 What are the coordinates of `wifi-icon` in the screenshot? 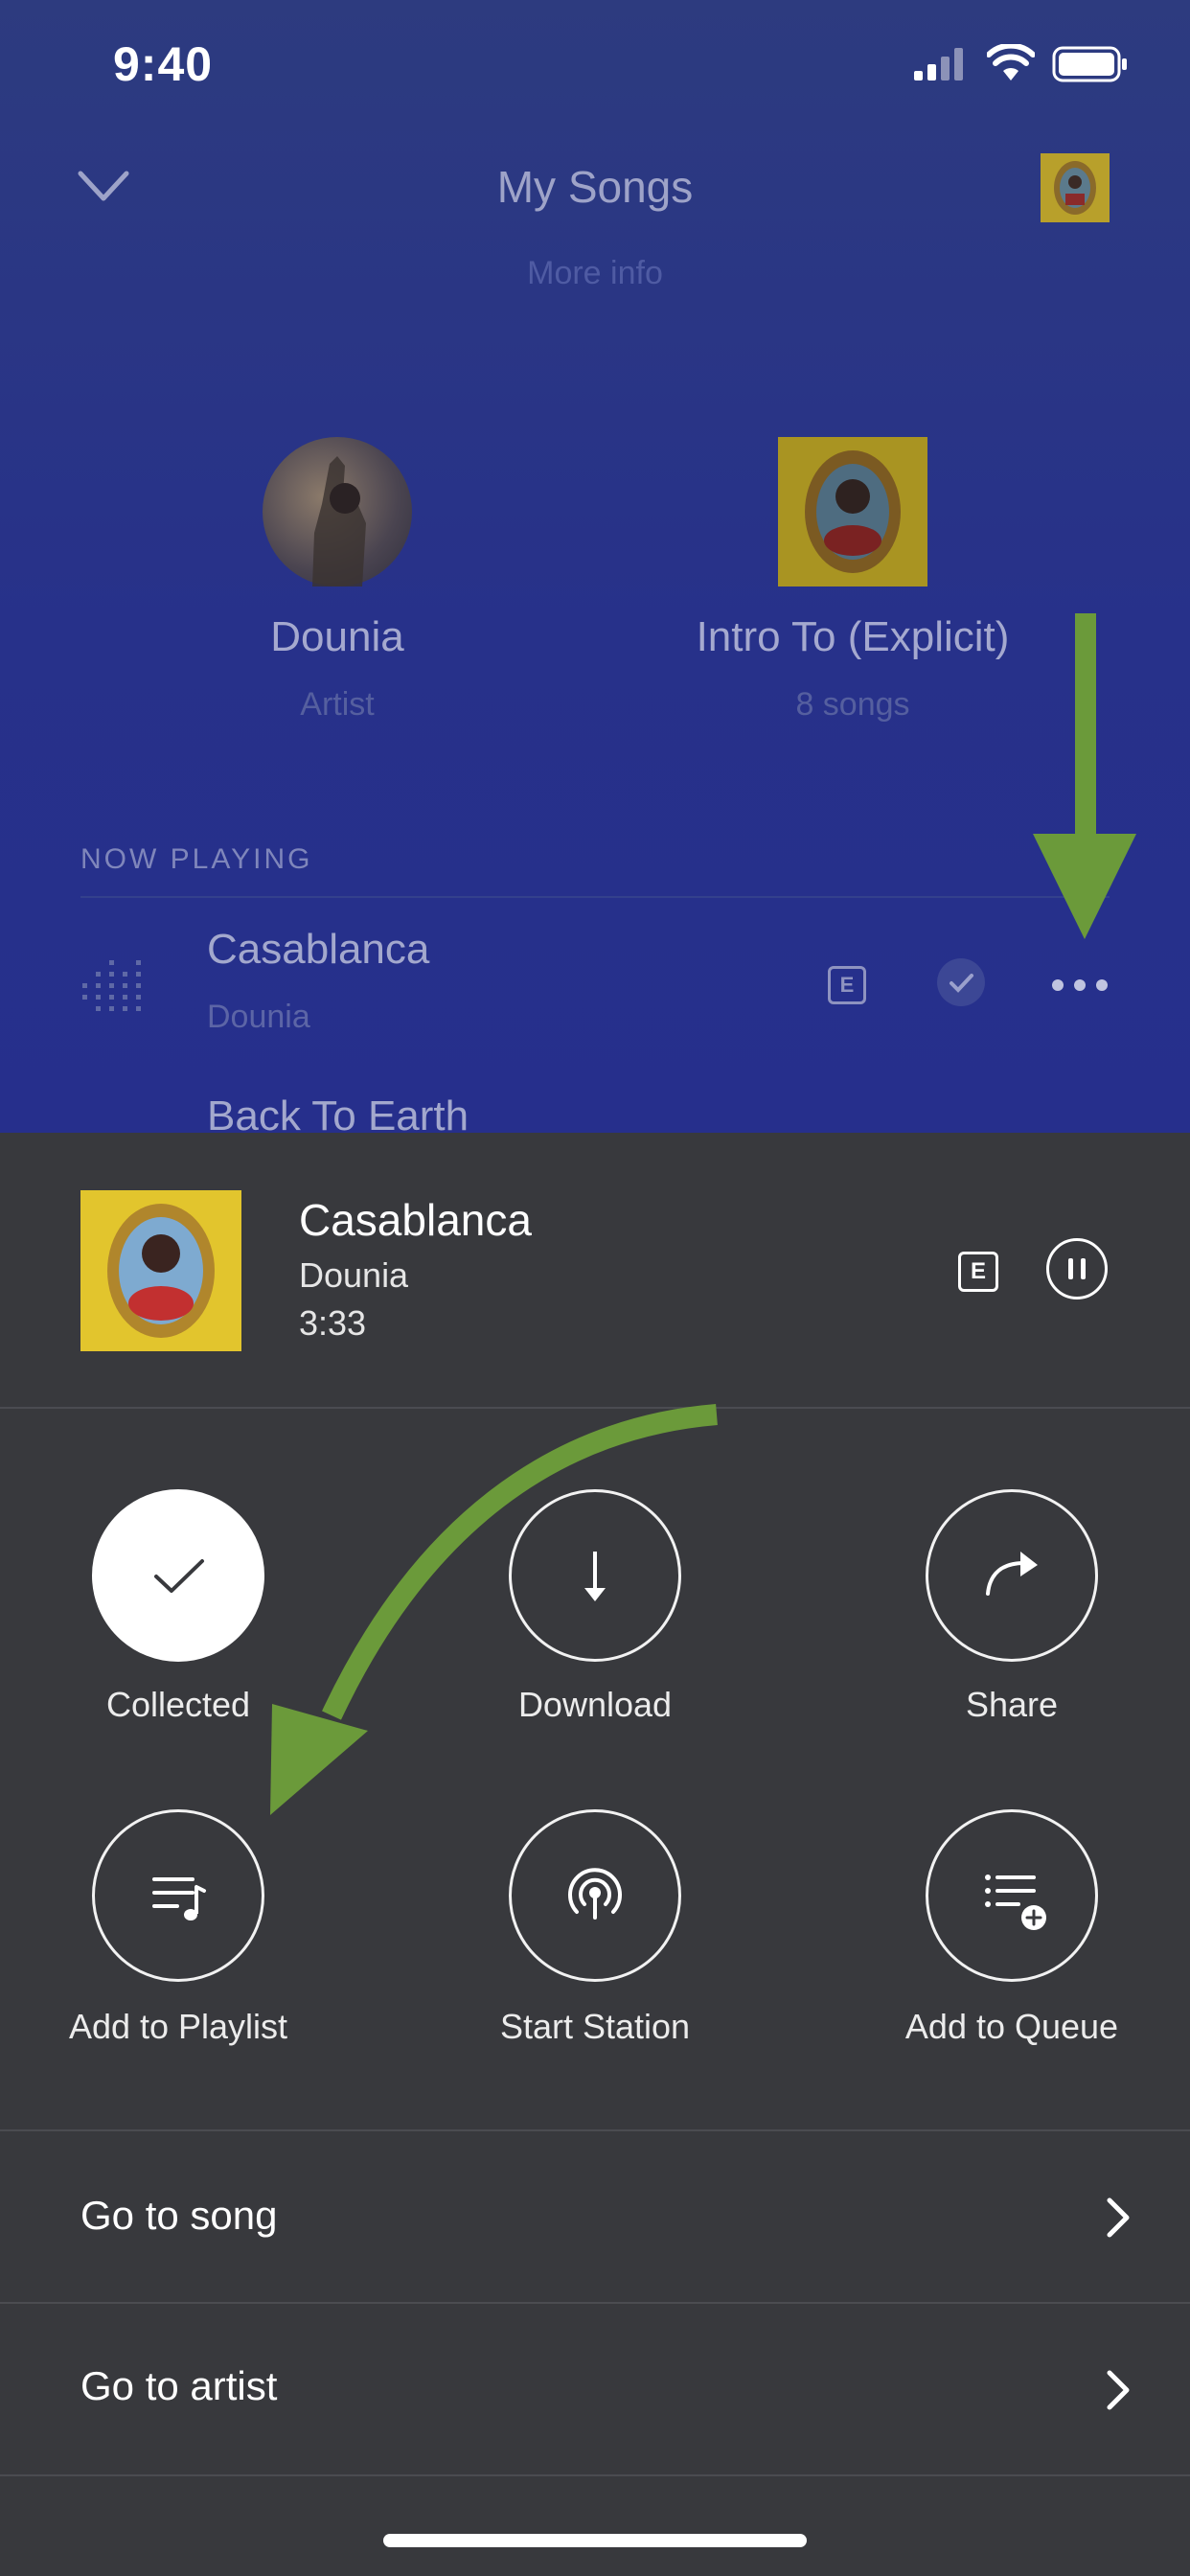 It's located at (1011, 62).